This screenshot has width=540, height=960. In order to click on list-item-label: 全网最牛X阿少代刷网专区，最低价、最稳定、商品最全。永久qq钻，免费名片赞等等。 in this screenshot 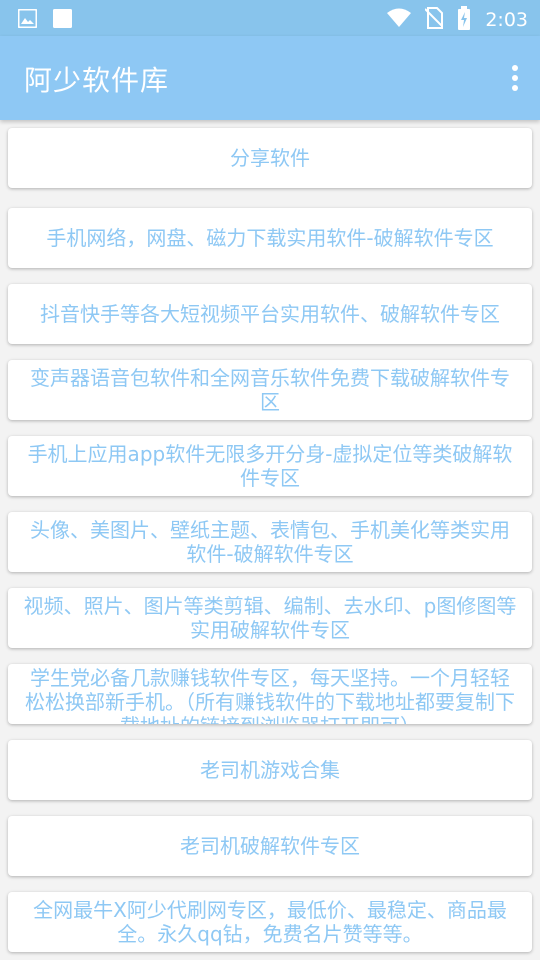, I will do `click(270, 922)`.